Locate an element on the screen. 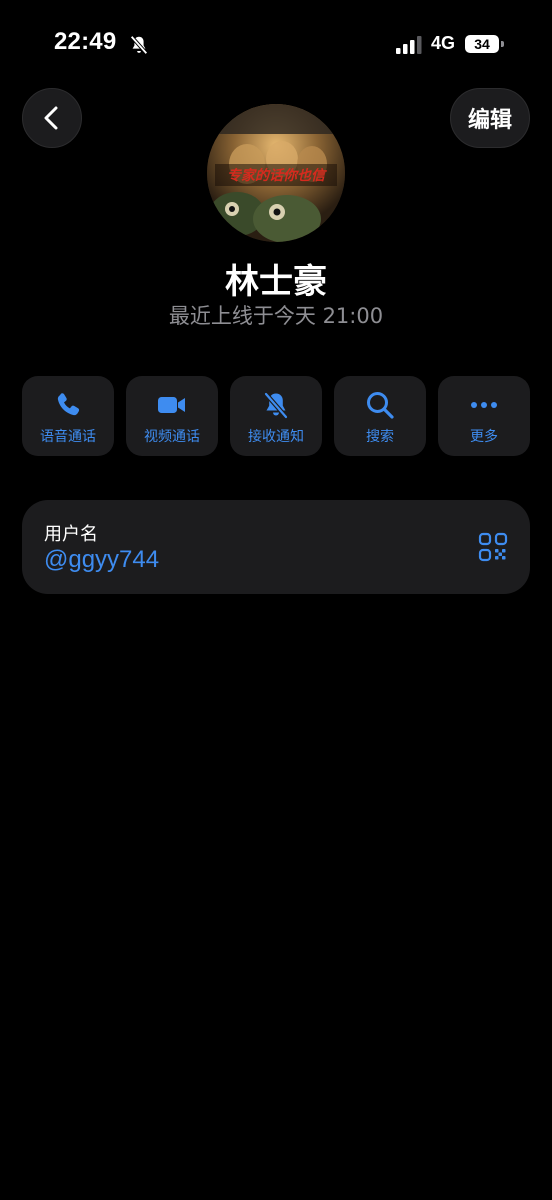  chevron-left-icon is located at coordinates (51, 118).